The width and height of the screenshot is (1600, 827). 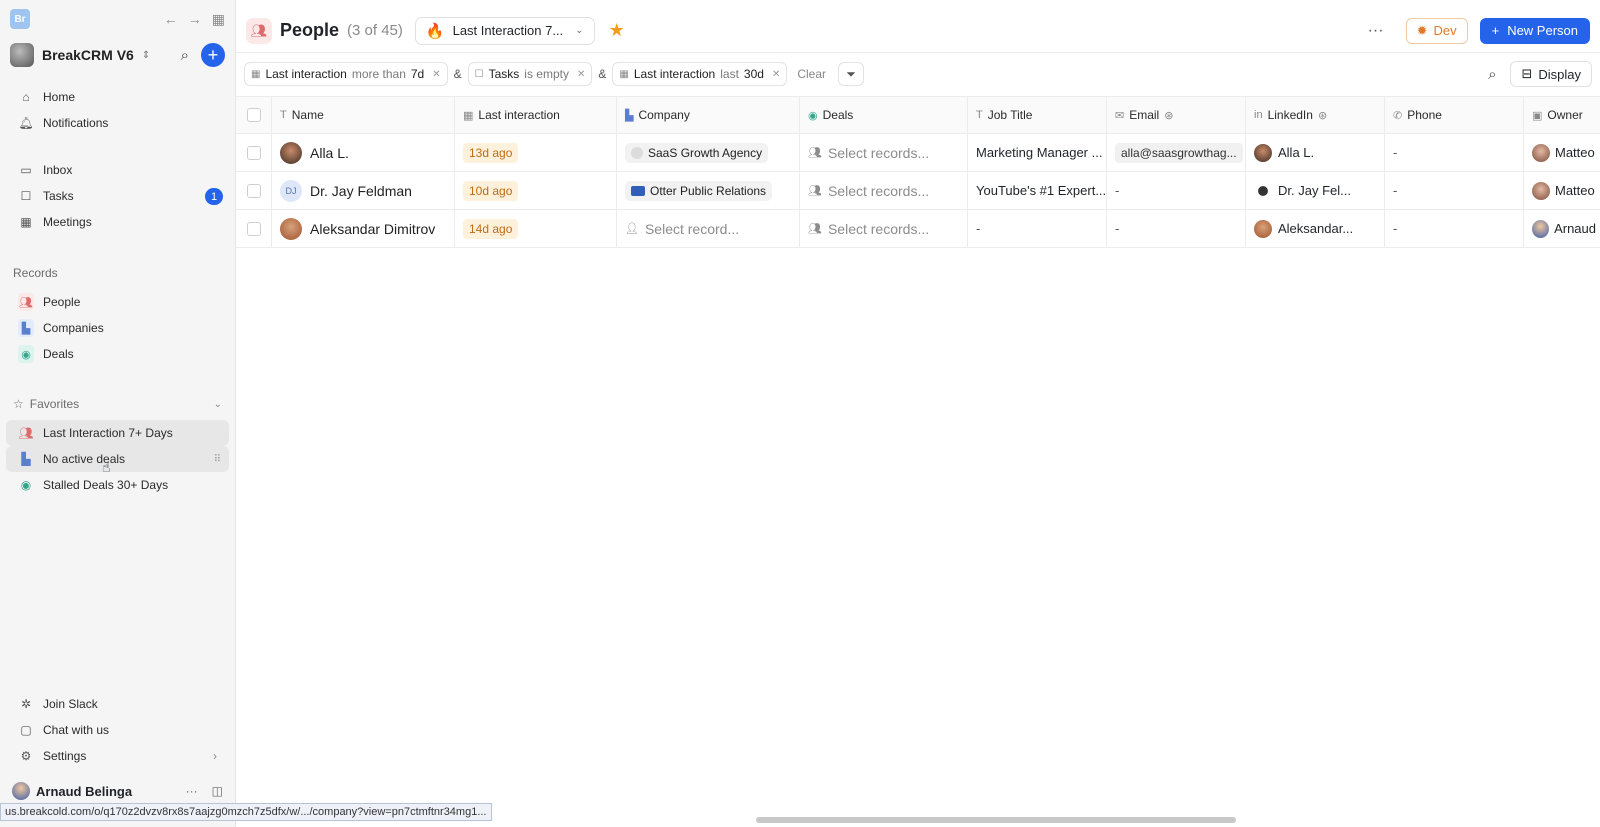 I want to click on favorite-item-last-interaction: 👥︎ Last Interaction 7+ Days, so click(x=117, y=433).